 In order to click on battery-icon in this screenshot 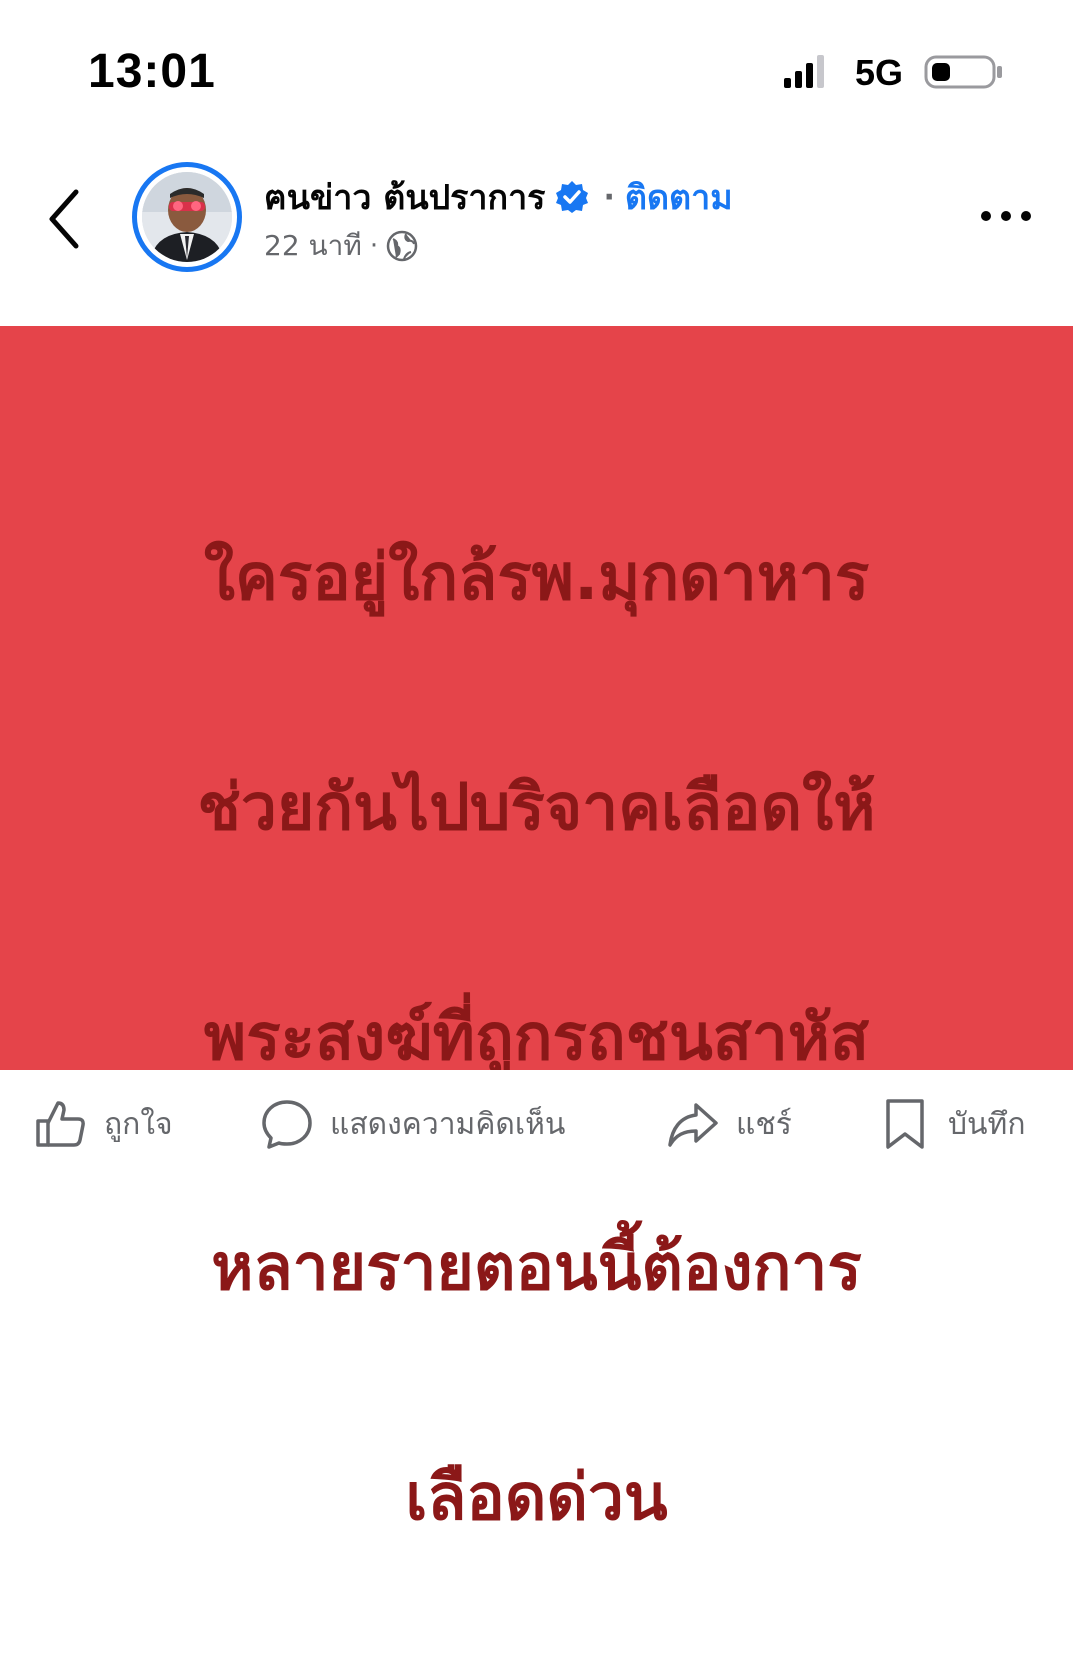, I will do `click(963, 72)`.